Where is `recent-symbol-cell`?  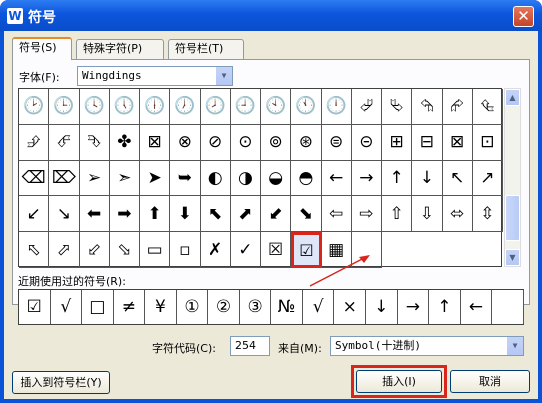
recent-symbol-cell is located at coordinates (508, 307).